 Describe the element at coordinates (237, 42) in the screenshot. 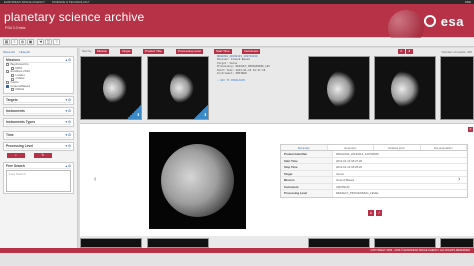

I see `main-toolbar: ▦ ≡ ◍ ▣ ☚ ◫ ?` at that location.